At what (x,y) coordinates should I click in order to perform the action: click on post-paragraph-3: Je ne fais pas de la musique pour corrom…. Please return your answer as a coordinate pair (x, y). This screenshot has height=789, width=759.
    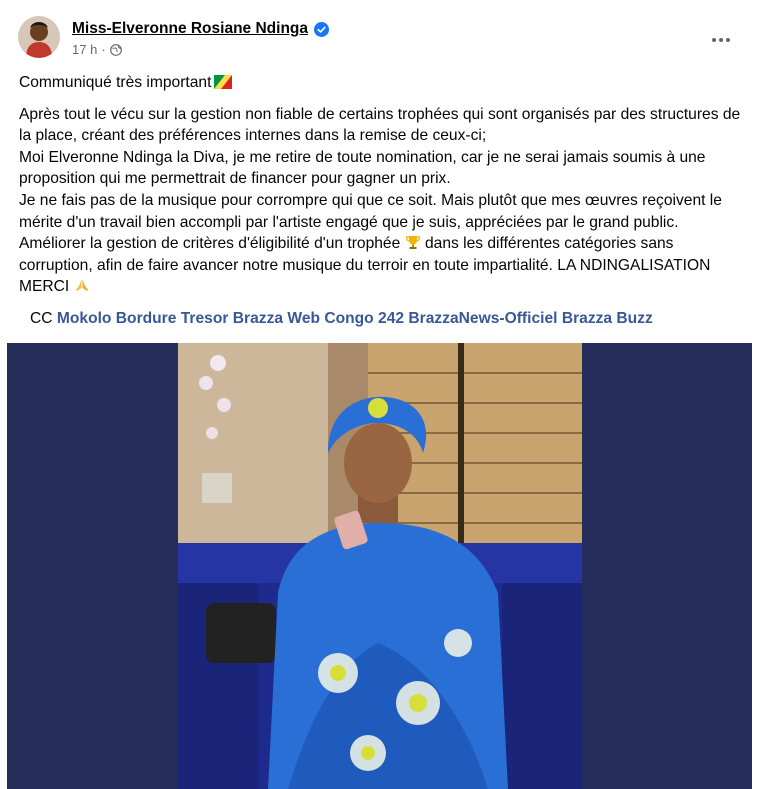
    Looking at the image, I should click on (370, 211).